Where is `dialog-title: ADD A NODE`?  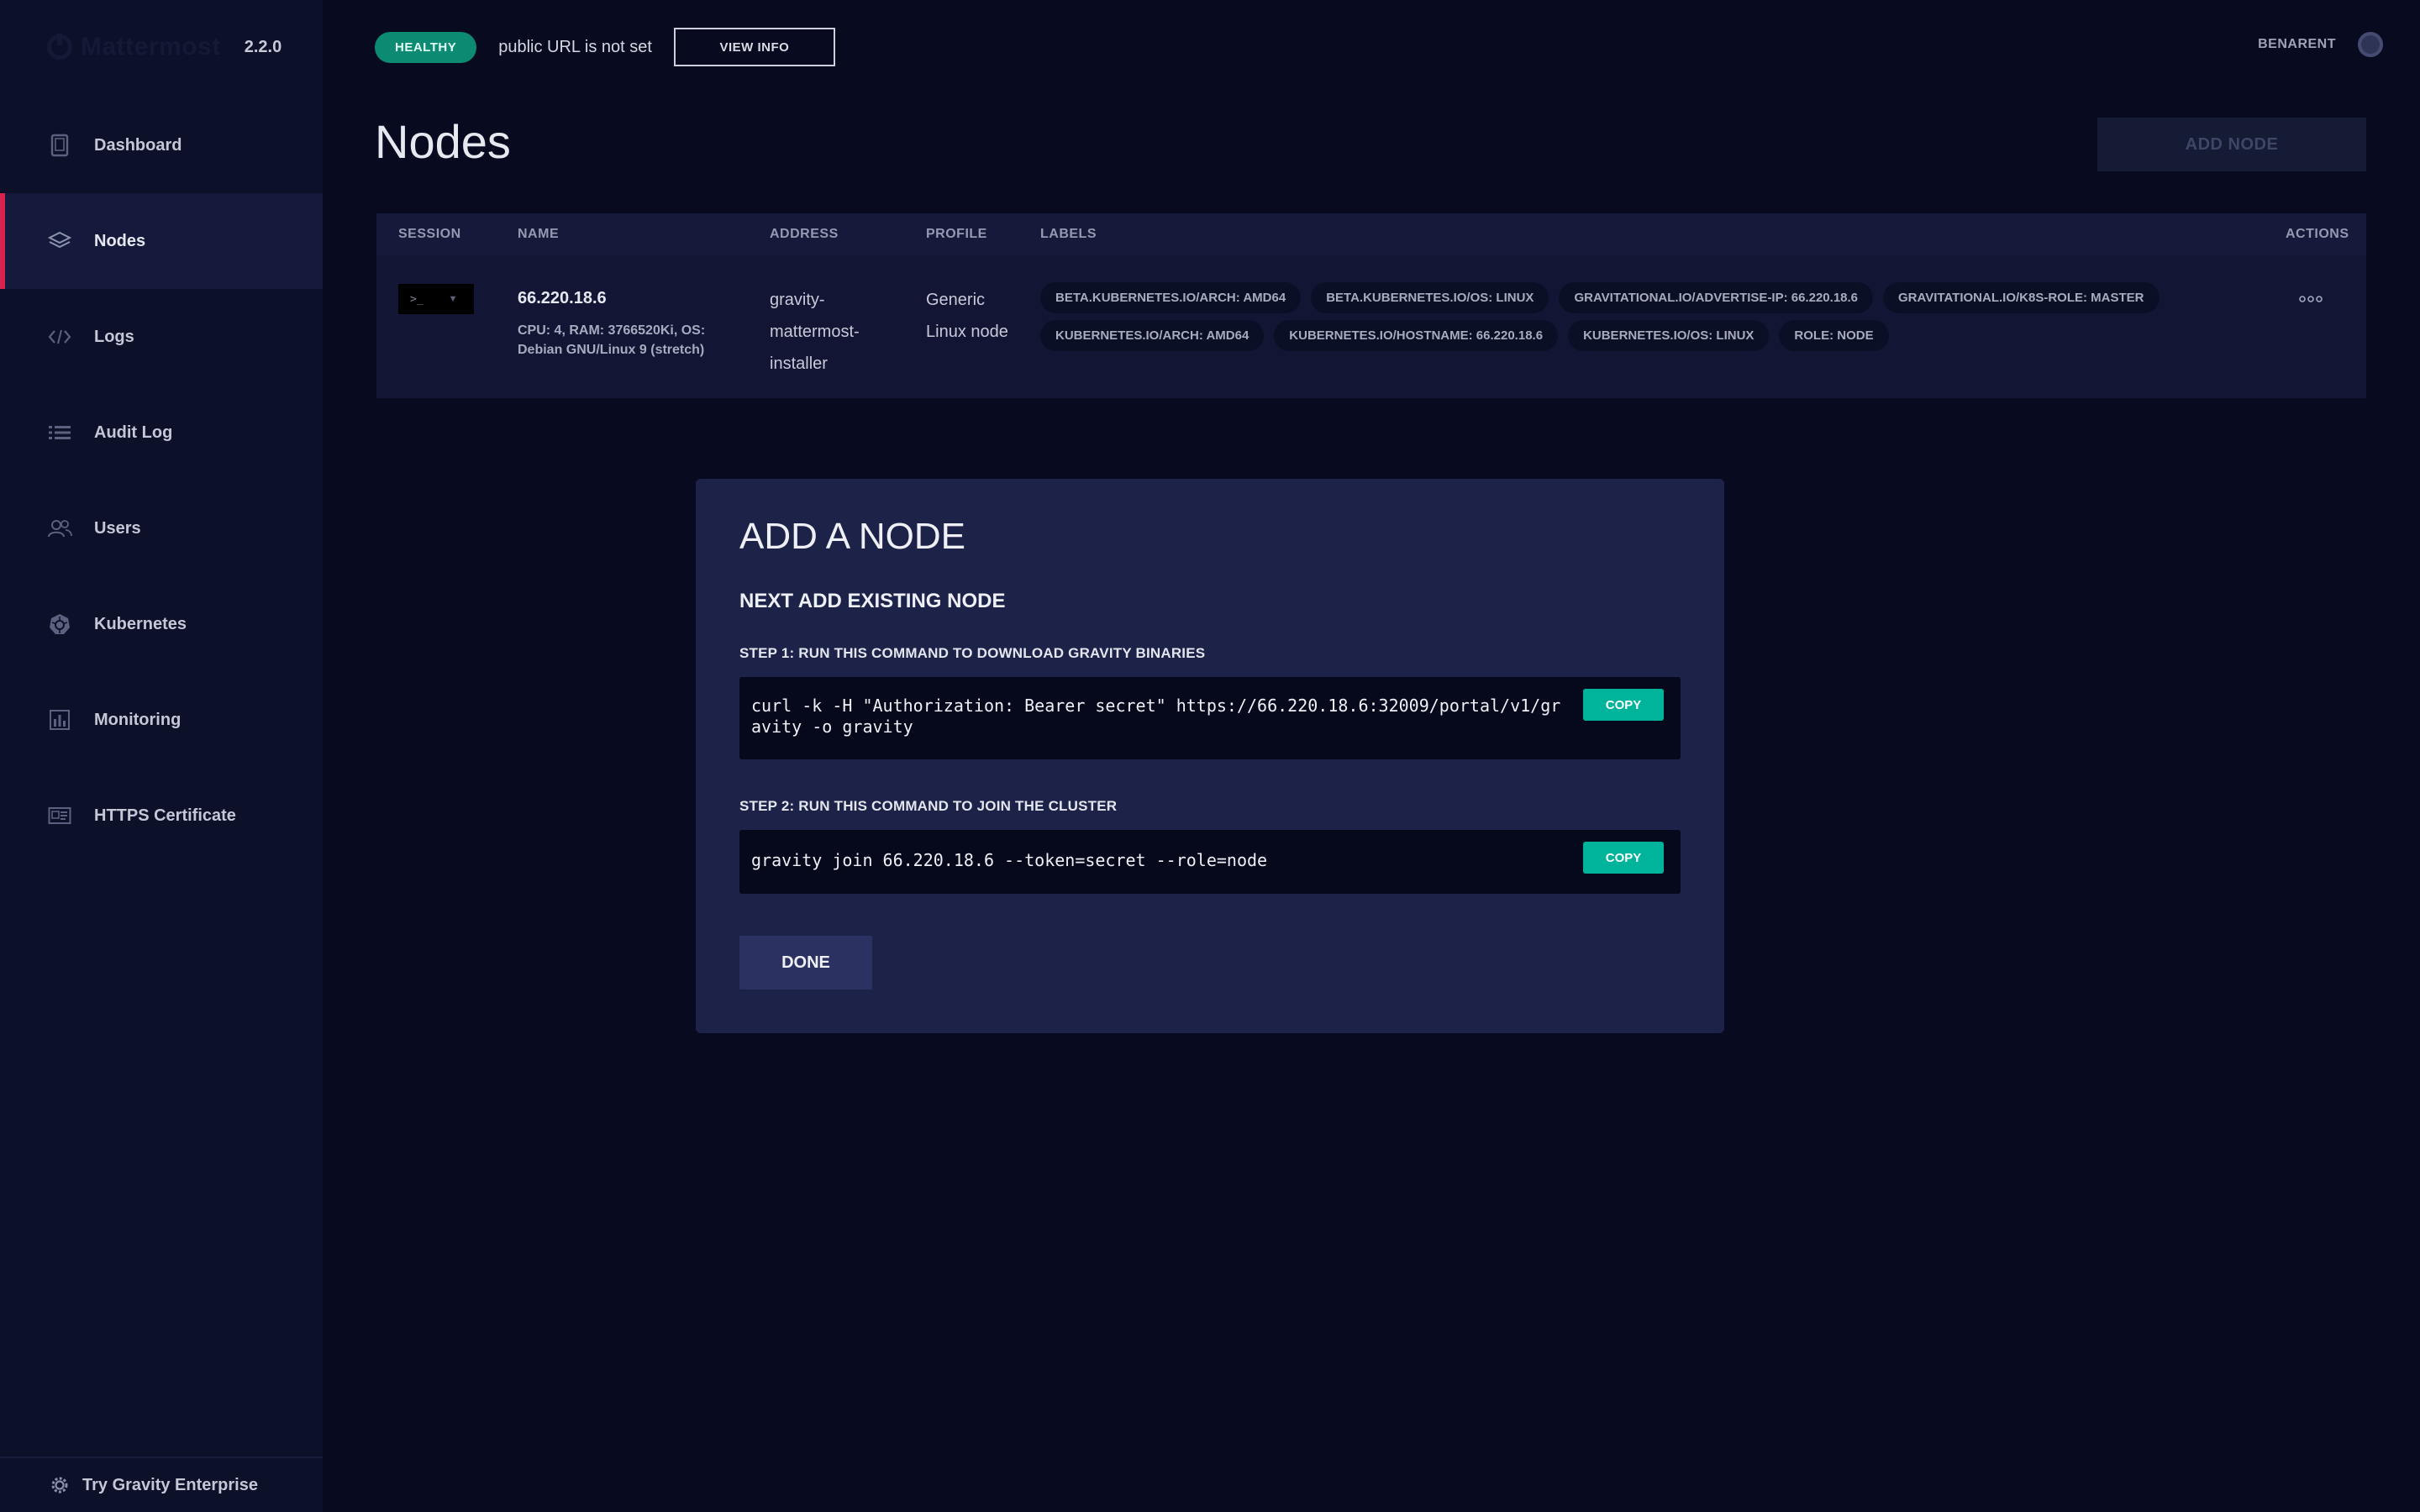 dialog-title: ADD A NODE is located at coordinates (852, 536).